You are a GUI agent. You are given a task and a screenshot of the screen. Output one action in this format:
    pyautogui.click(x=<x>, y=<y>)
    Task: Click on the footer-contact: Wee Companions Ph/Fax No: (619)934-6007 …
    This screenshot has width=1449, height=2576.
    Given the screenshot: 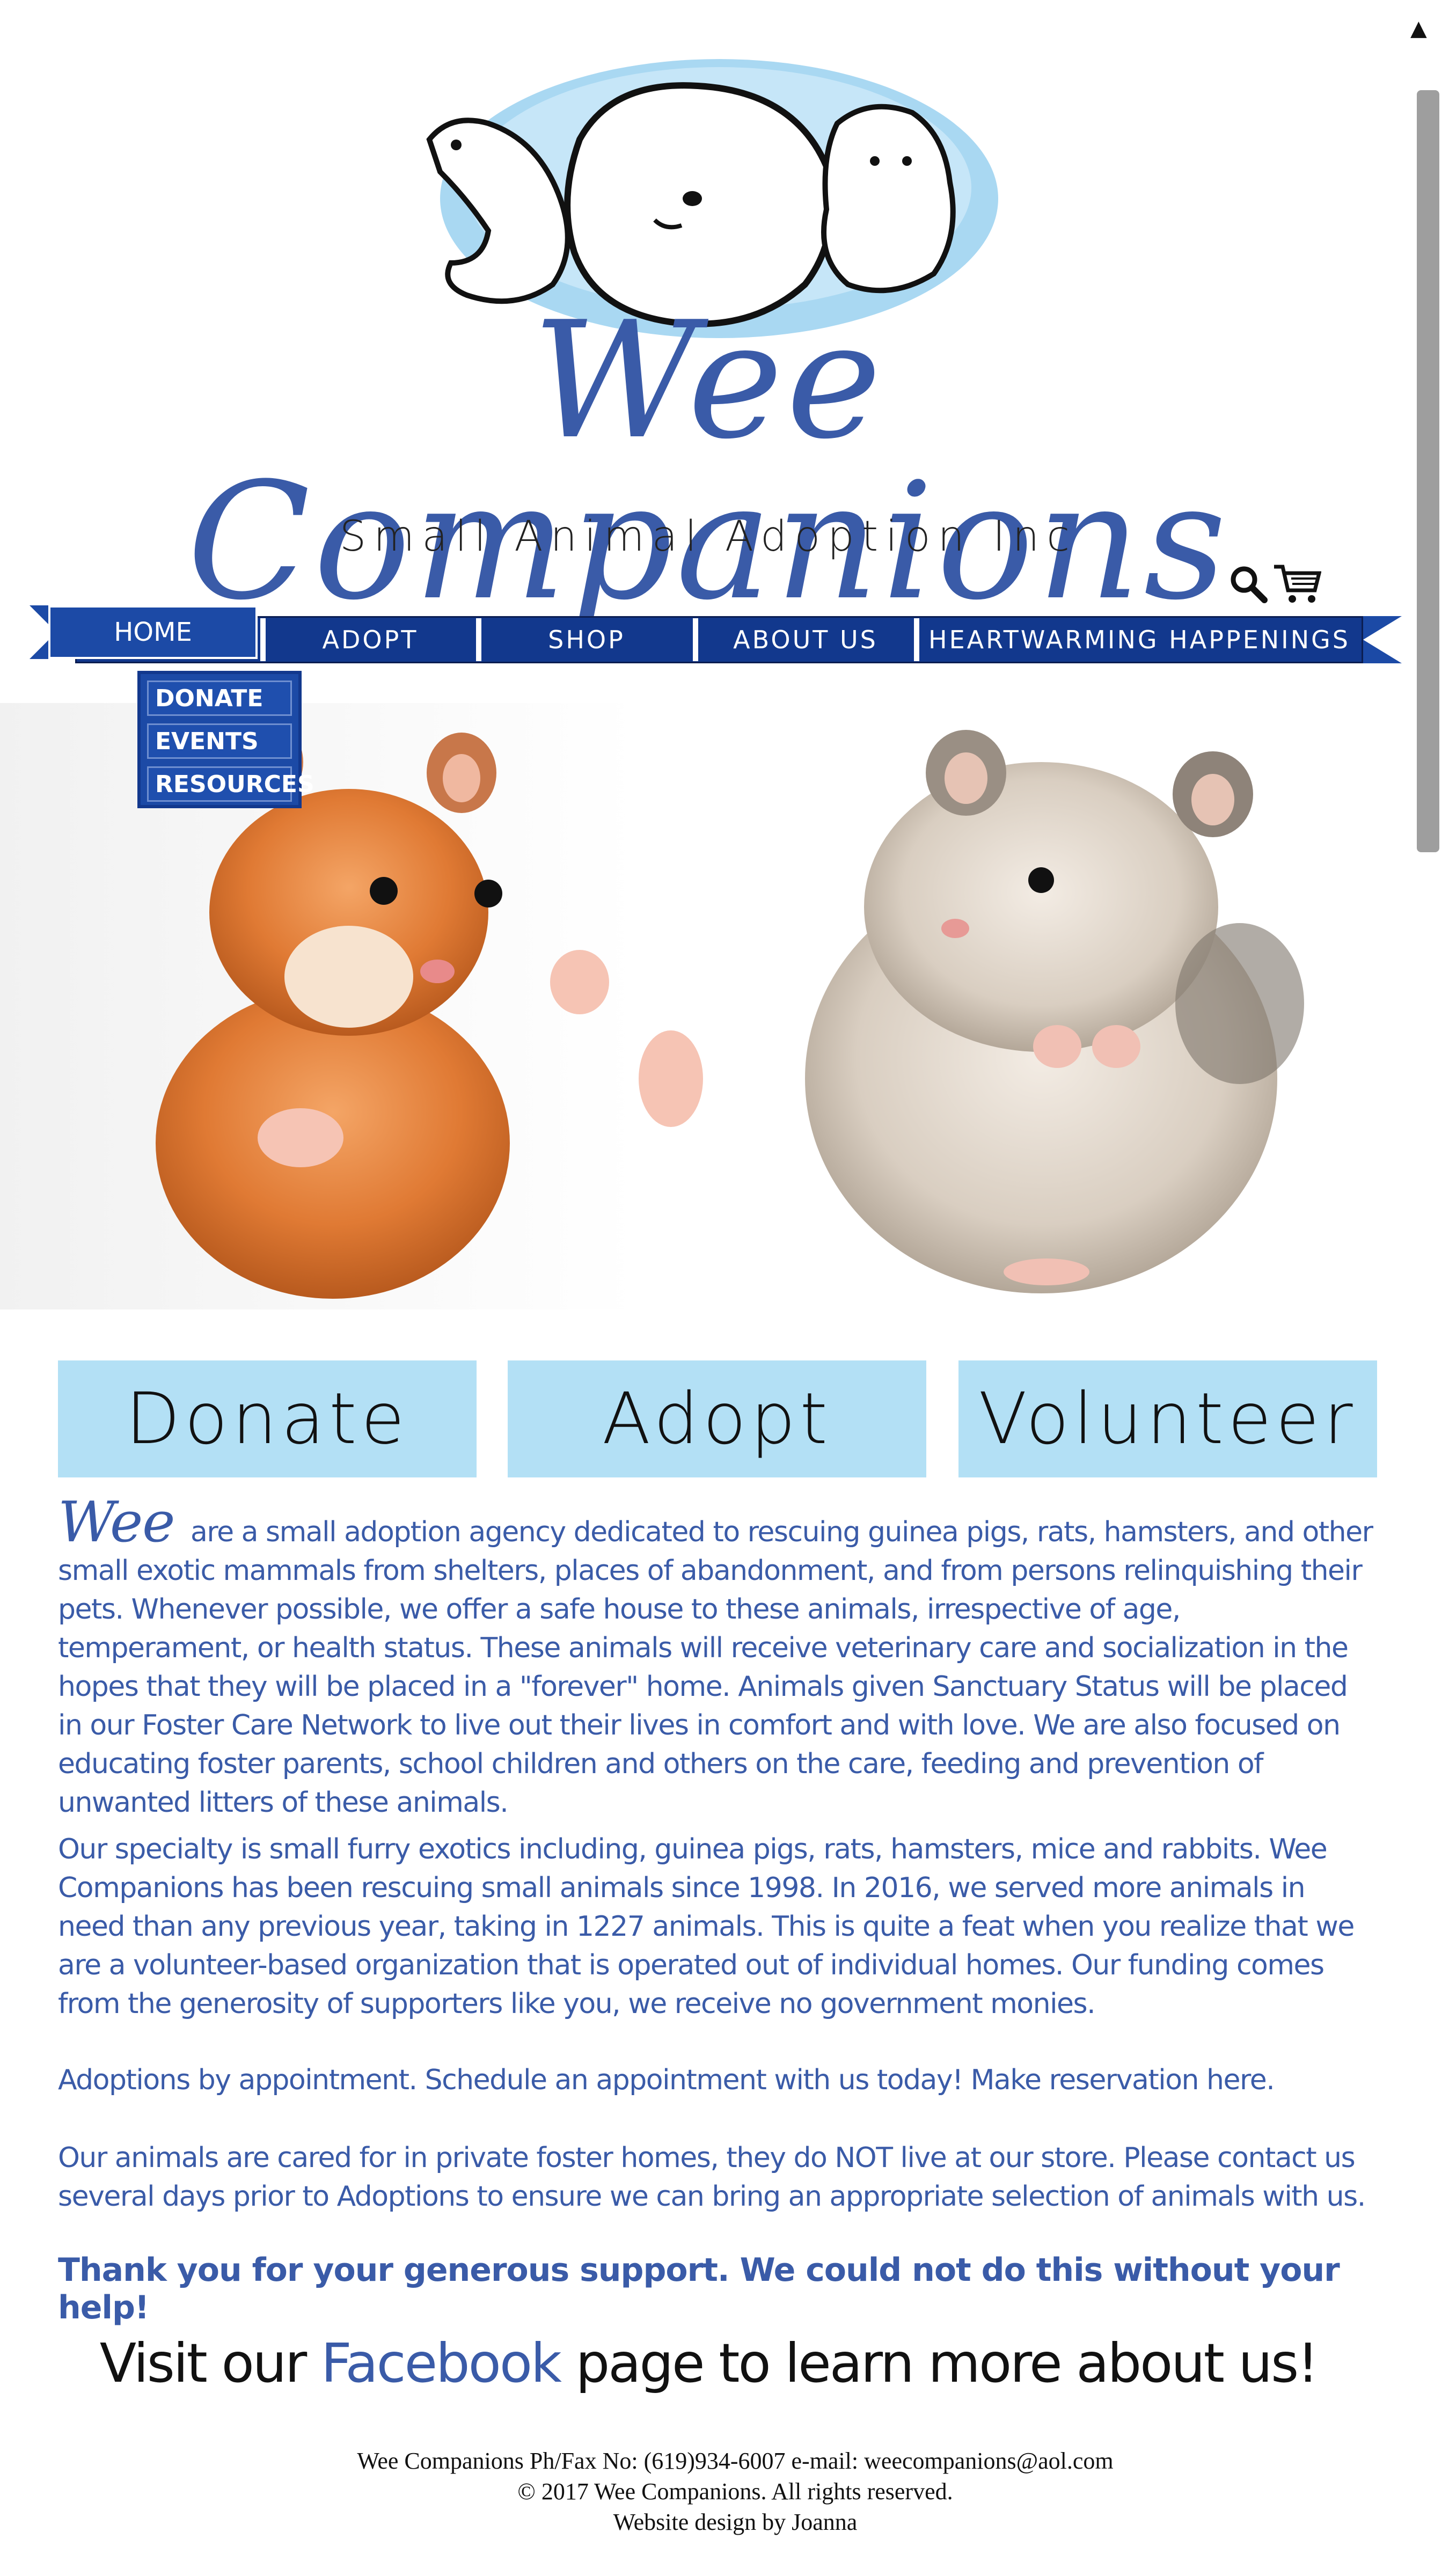 What is the action you would take?
    pyautogui.click(x=735, y=2461)
    